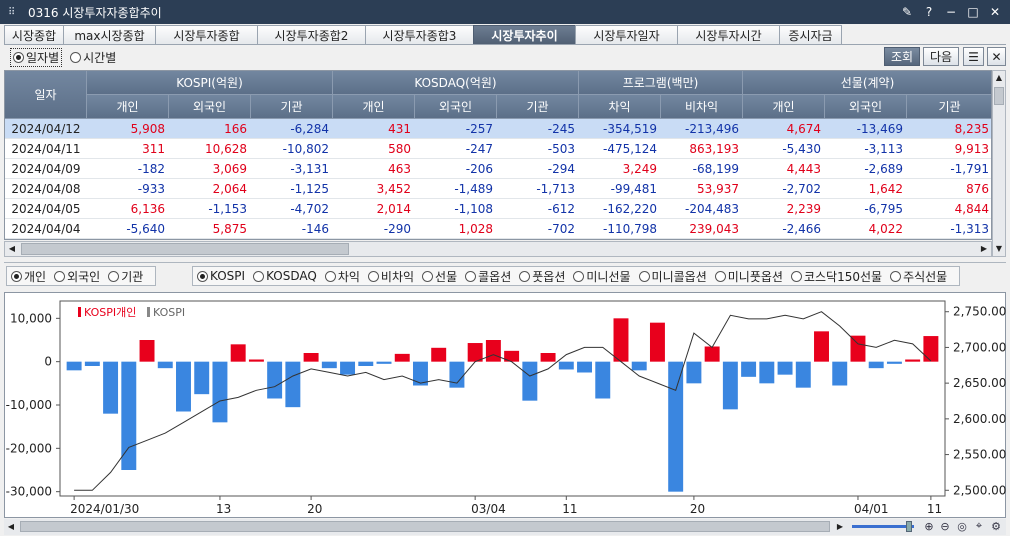  Describe the element at coordinates (883, 526) in the screenshot. I see `zoom-slider` at that location.